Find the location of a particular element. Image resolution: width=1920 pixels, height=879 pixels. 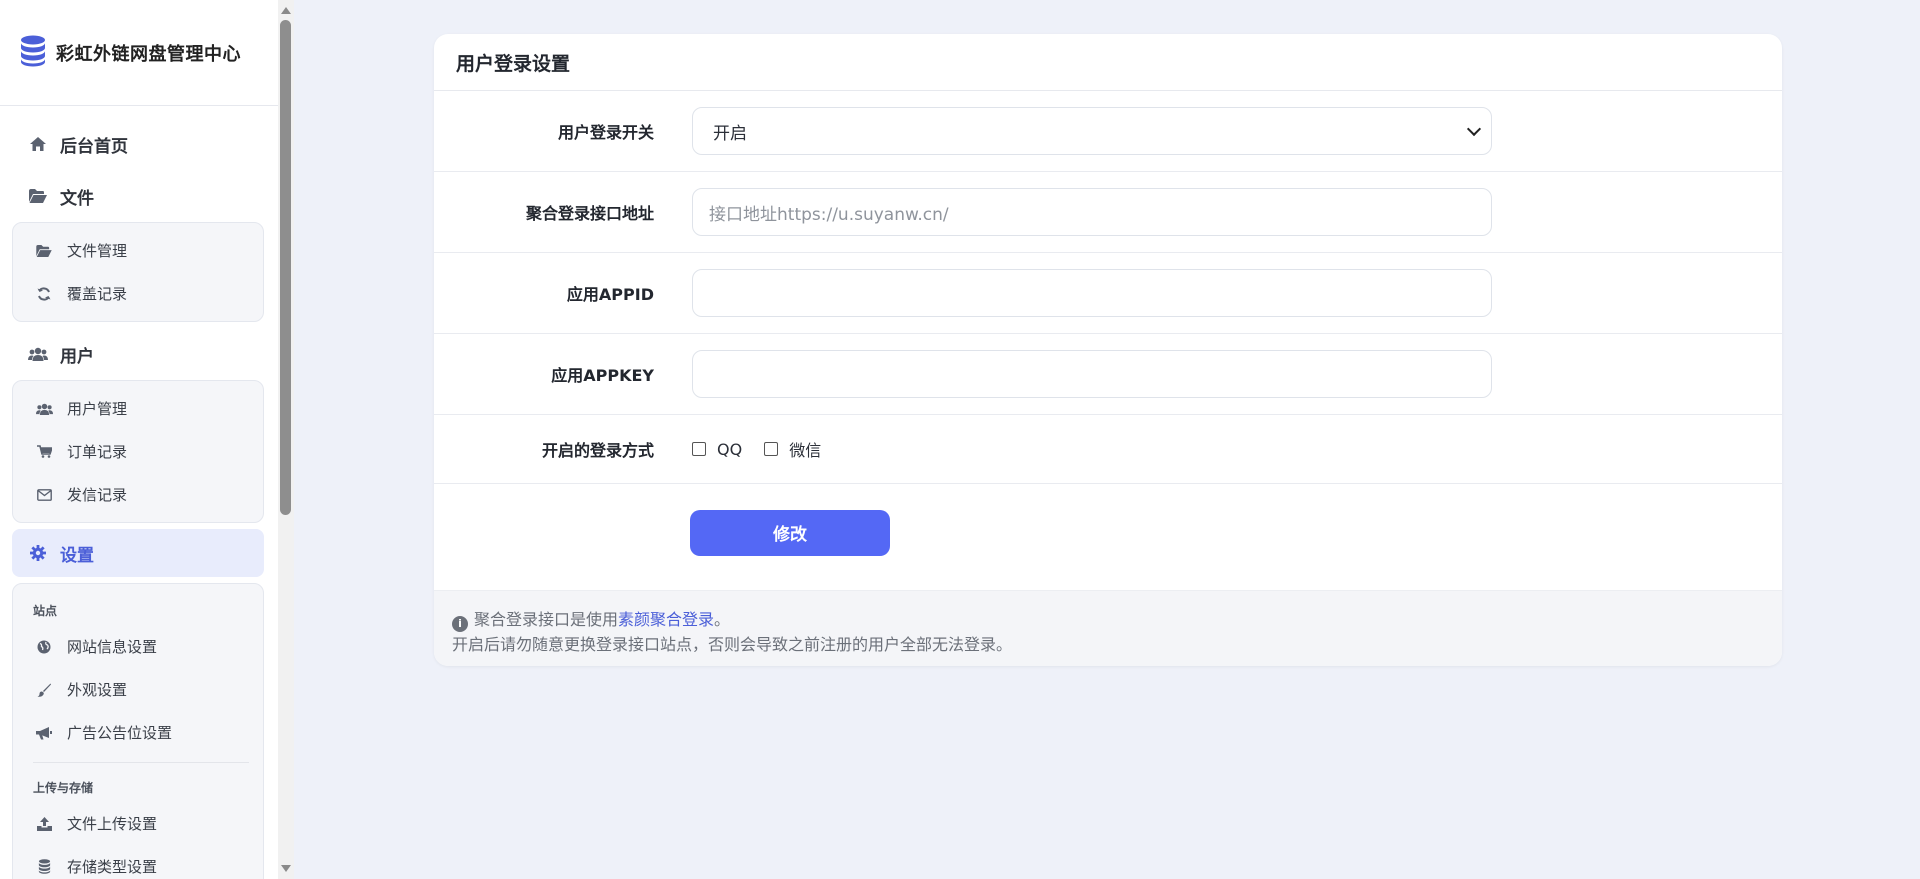

footer-line-1: i 聚合登录接口是使用素颜聚合登录。 is located at coordinates (1108, 619).